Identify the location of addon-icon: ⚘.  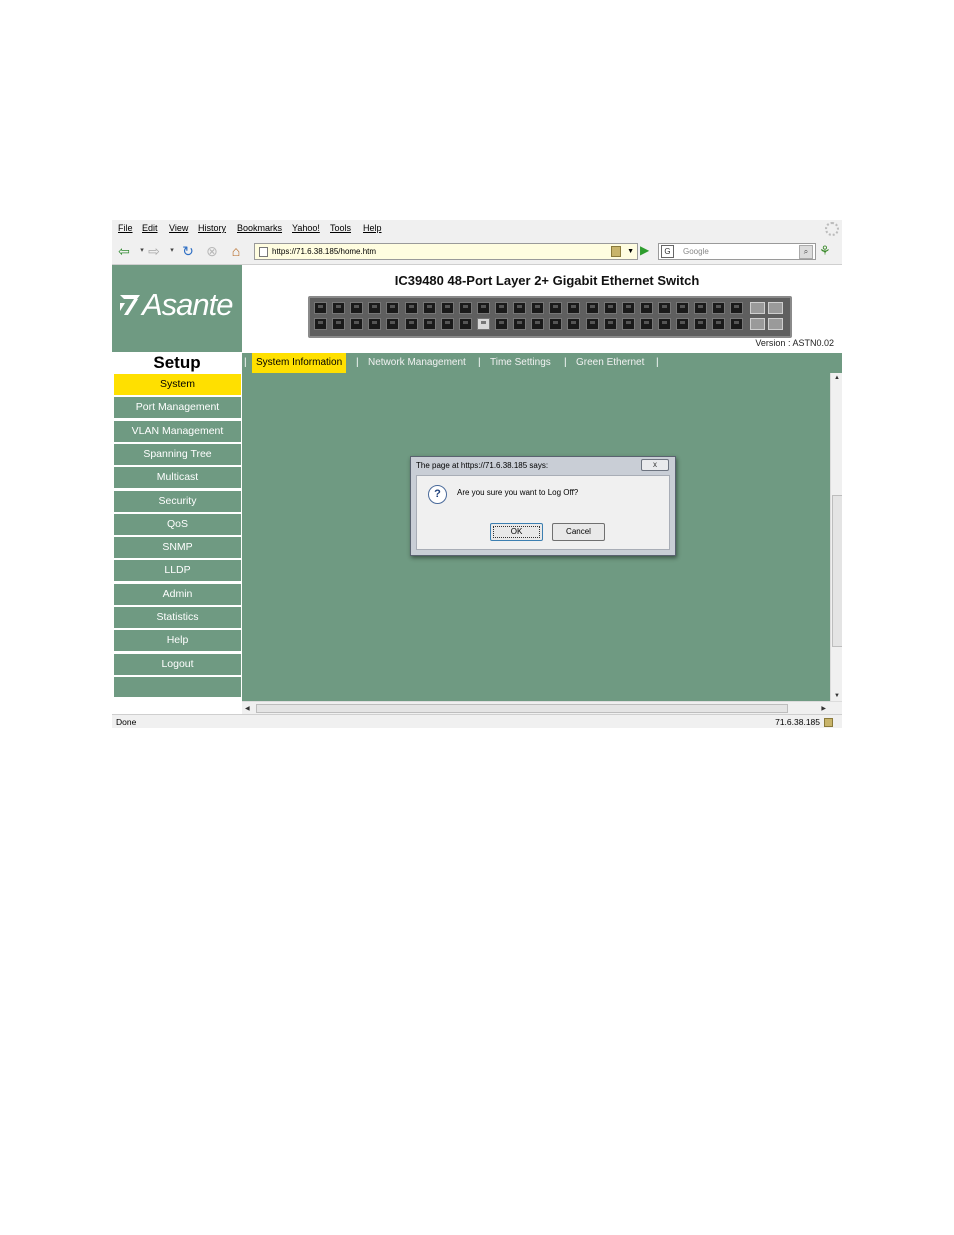
(827, 251).